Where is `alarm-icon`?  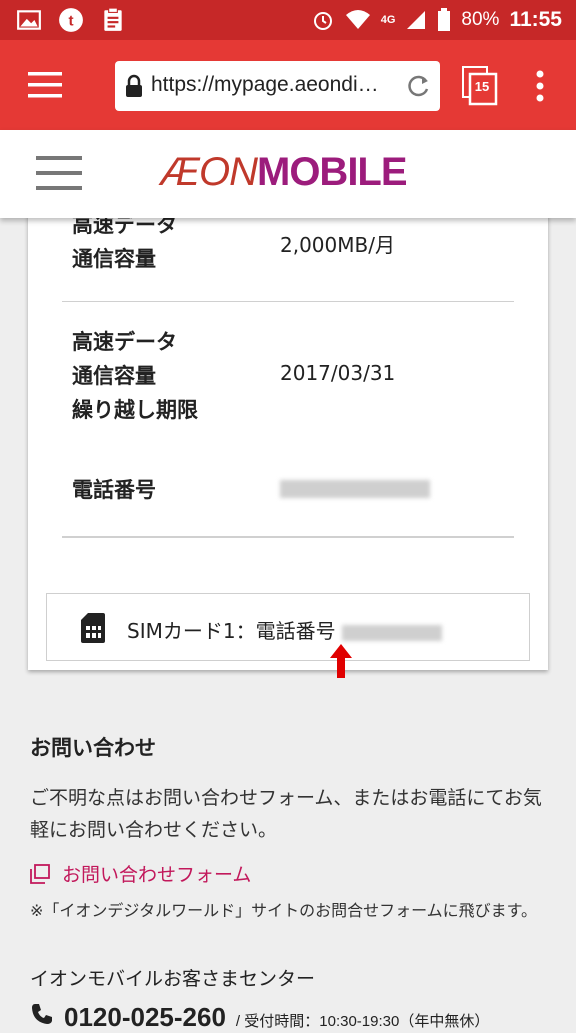 alarm-icon is located at coordinates (322, 21).